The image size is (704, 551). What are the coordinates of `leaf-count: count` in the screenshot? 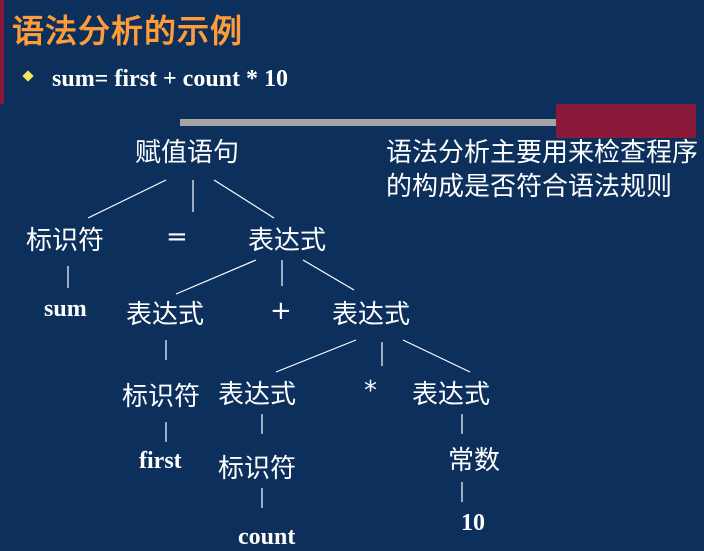 It's located at (267, 537).